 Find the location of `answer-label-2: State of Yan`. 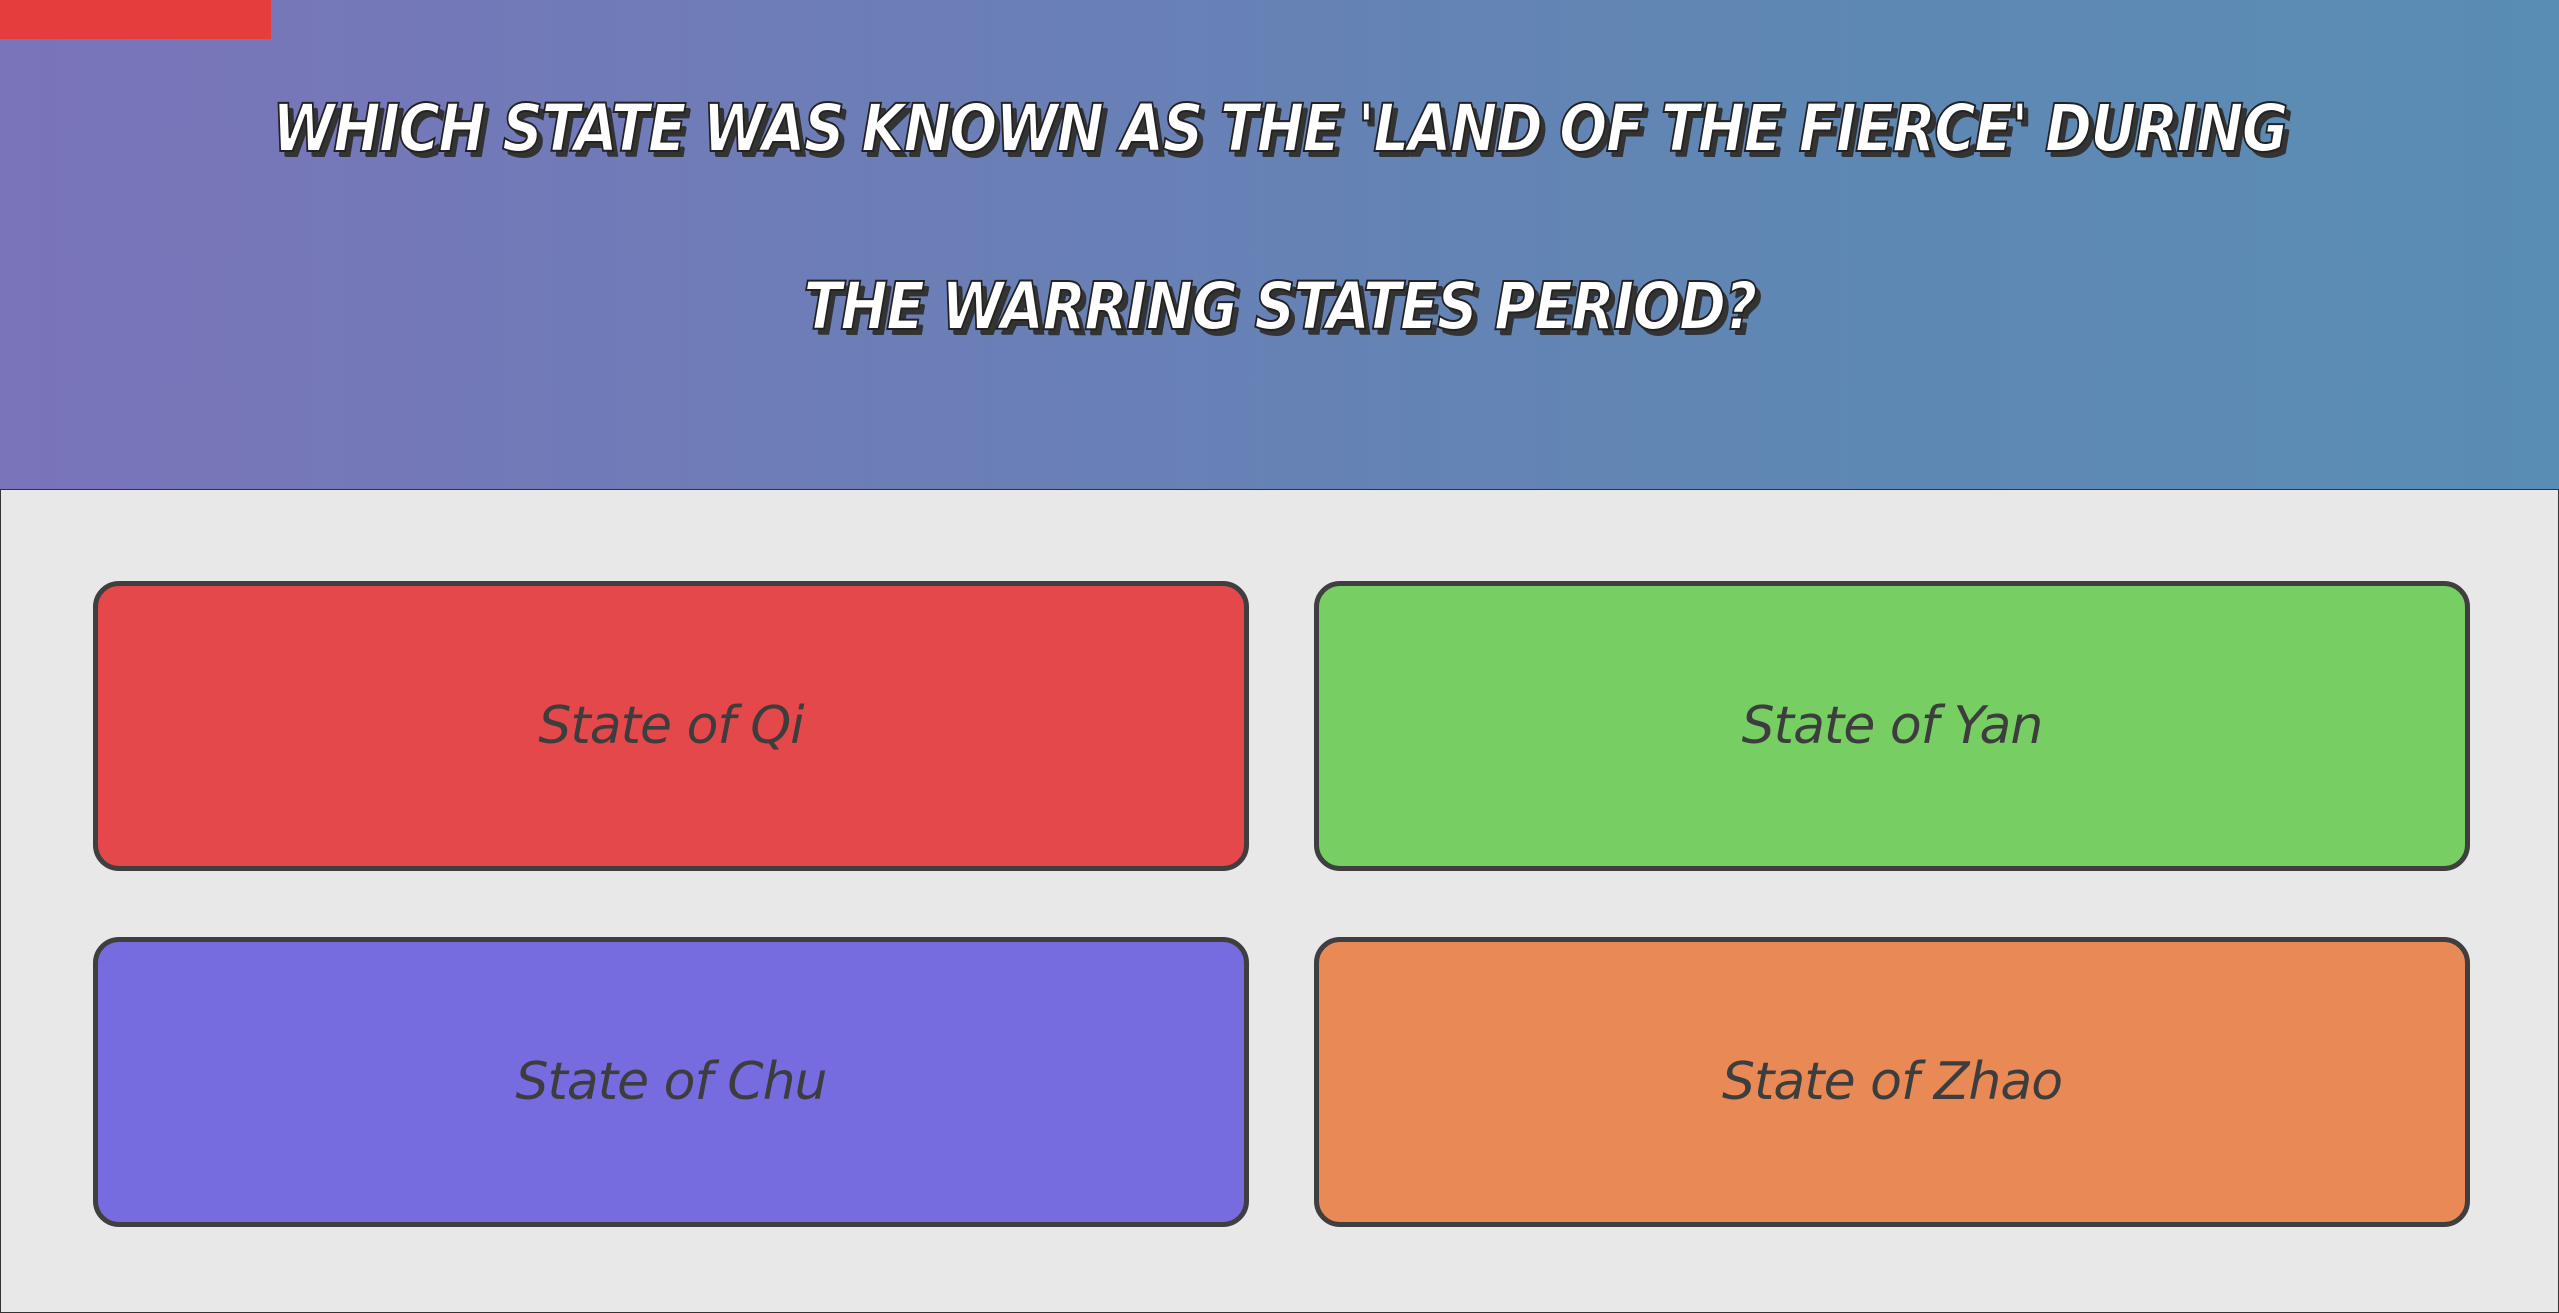

answer-label-2: State of Yan is located at coordinates (1892, 726).